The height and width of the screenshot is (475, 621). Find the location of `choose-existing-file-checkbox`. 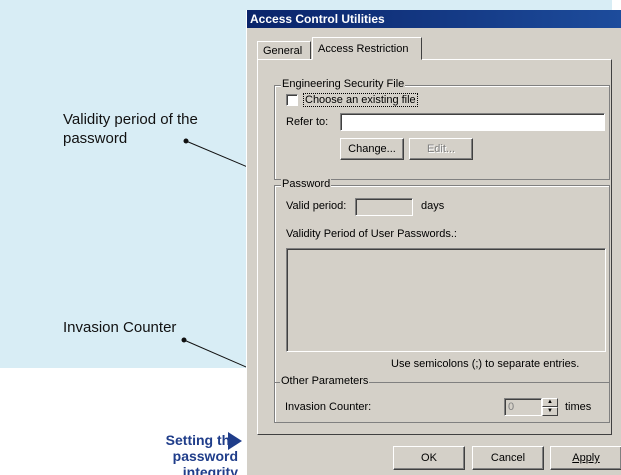

choose-existing-file-checkbox is located at coordinates (292, 100).